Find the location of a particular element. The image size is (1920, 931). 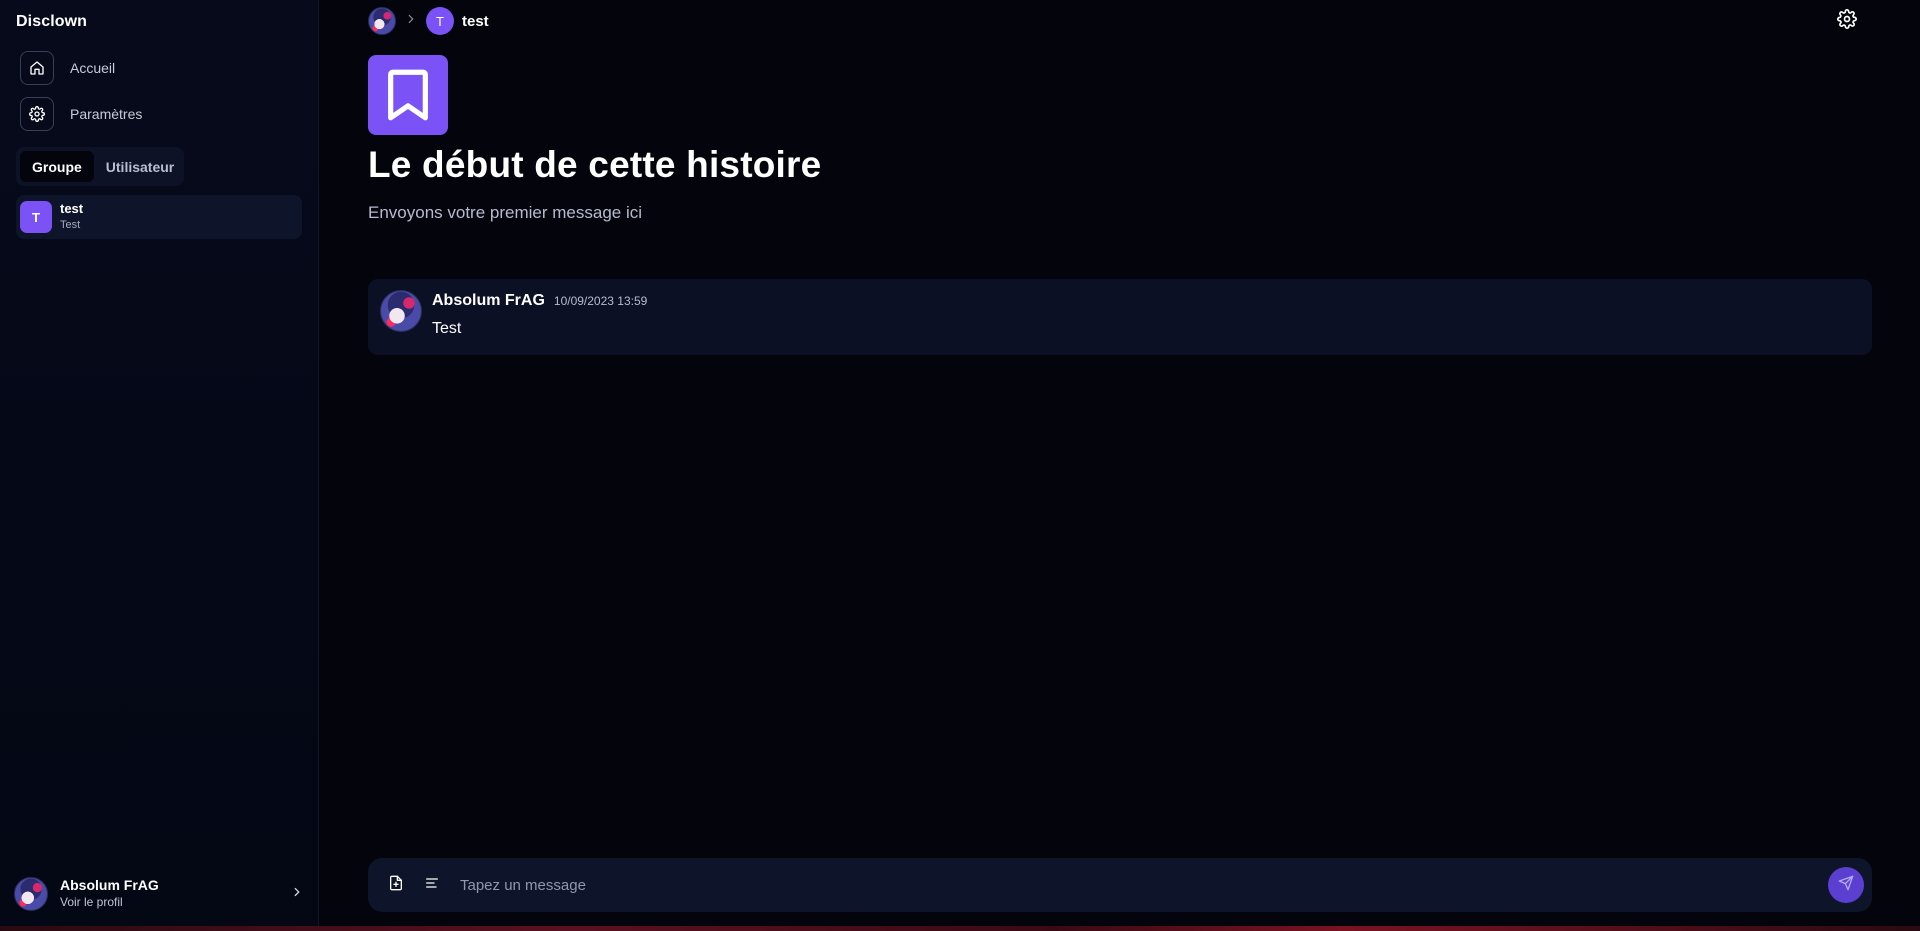

breadcrumb: T test is located at coordinates (428, 21).